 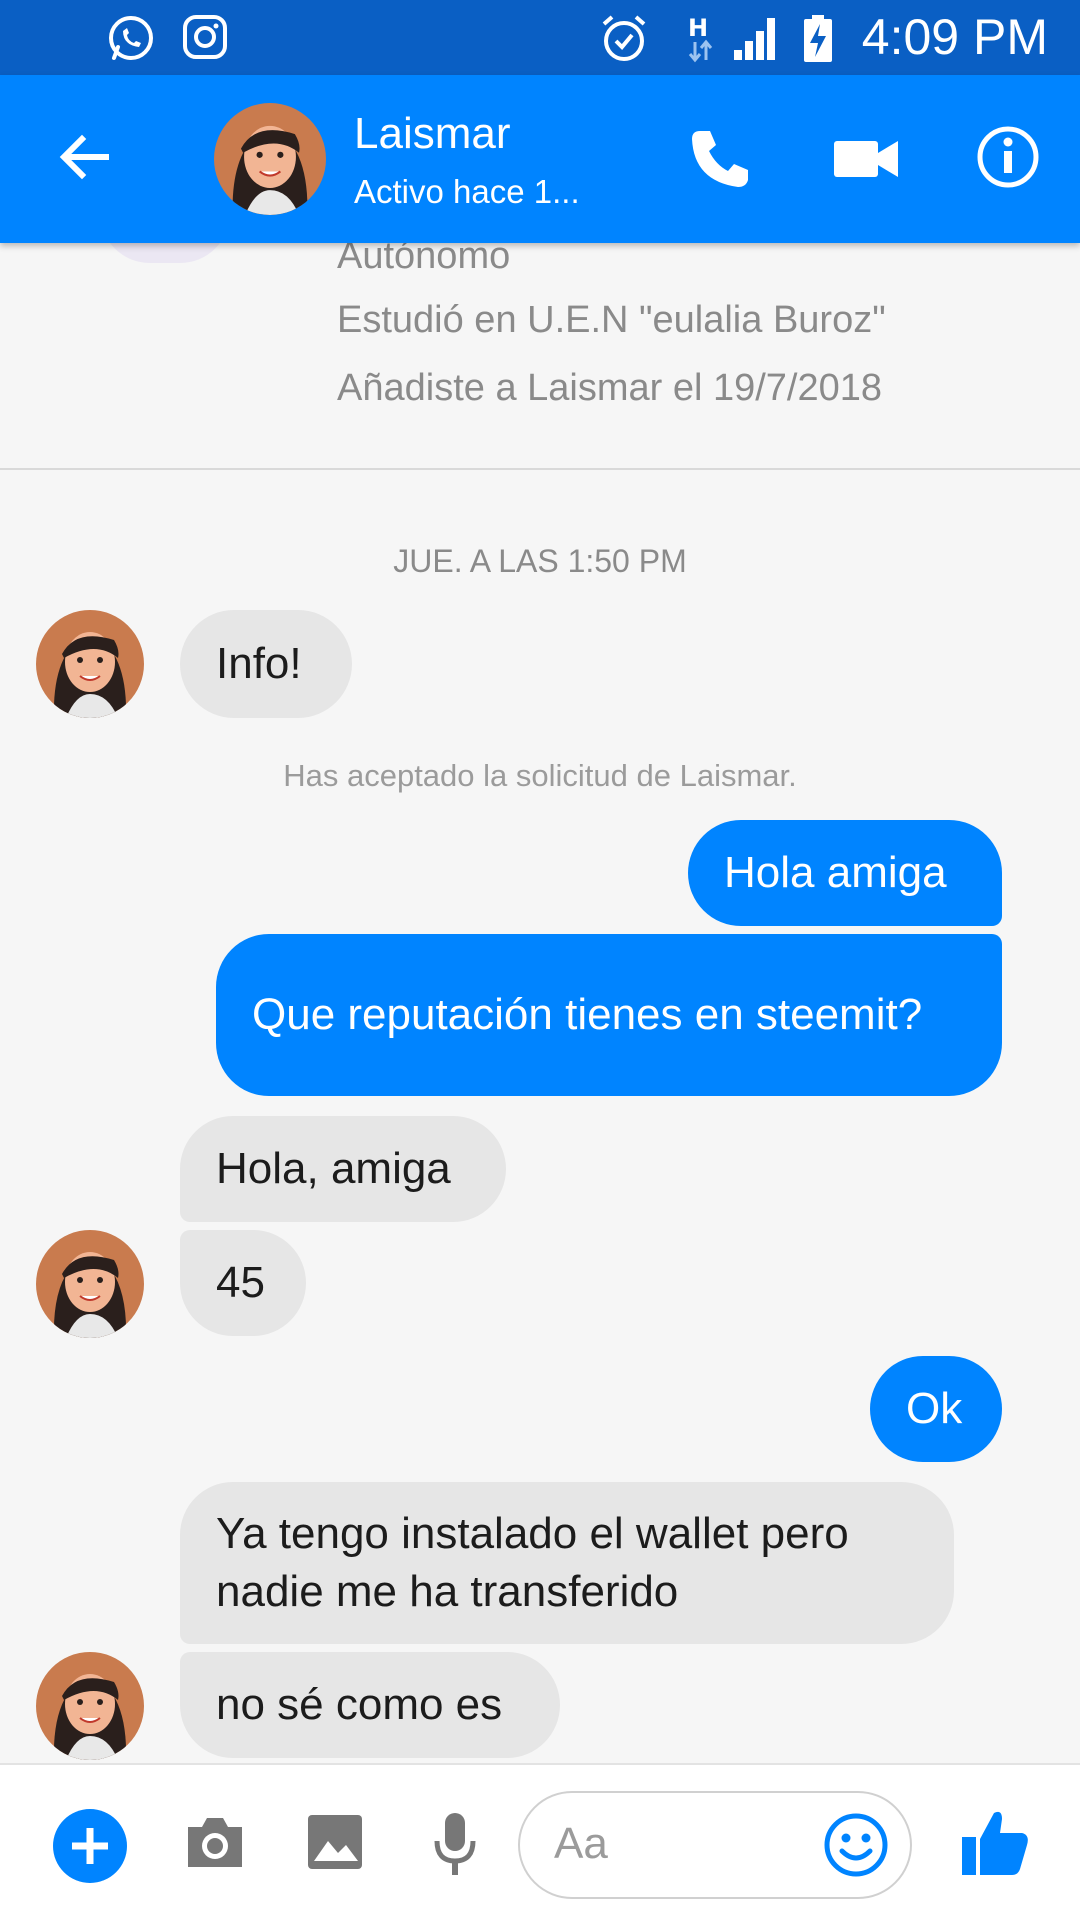 What do you see at coordinates (343, 1169) in the screenshot?
I see `message-bubble-incoming: Hola, amiga` at bounding box center [343, 1169].